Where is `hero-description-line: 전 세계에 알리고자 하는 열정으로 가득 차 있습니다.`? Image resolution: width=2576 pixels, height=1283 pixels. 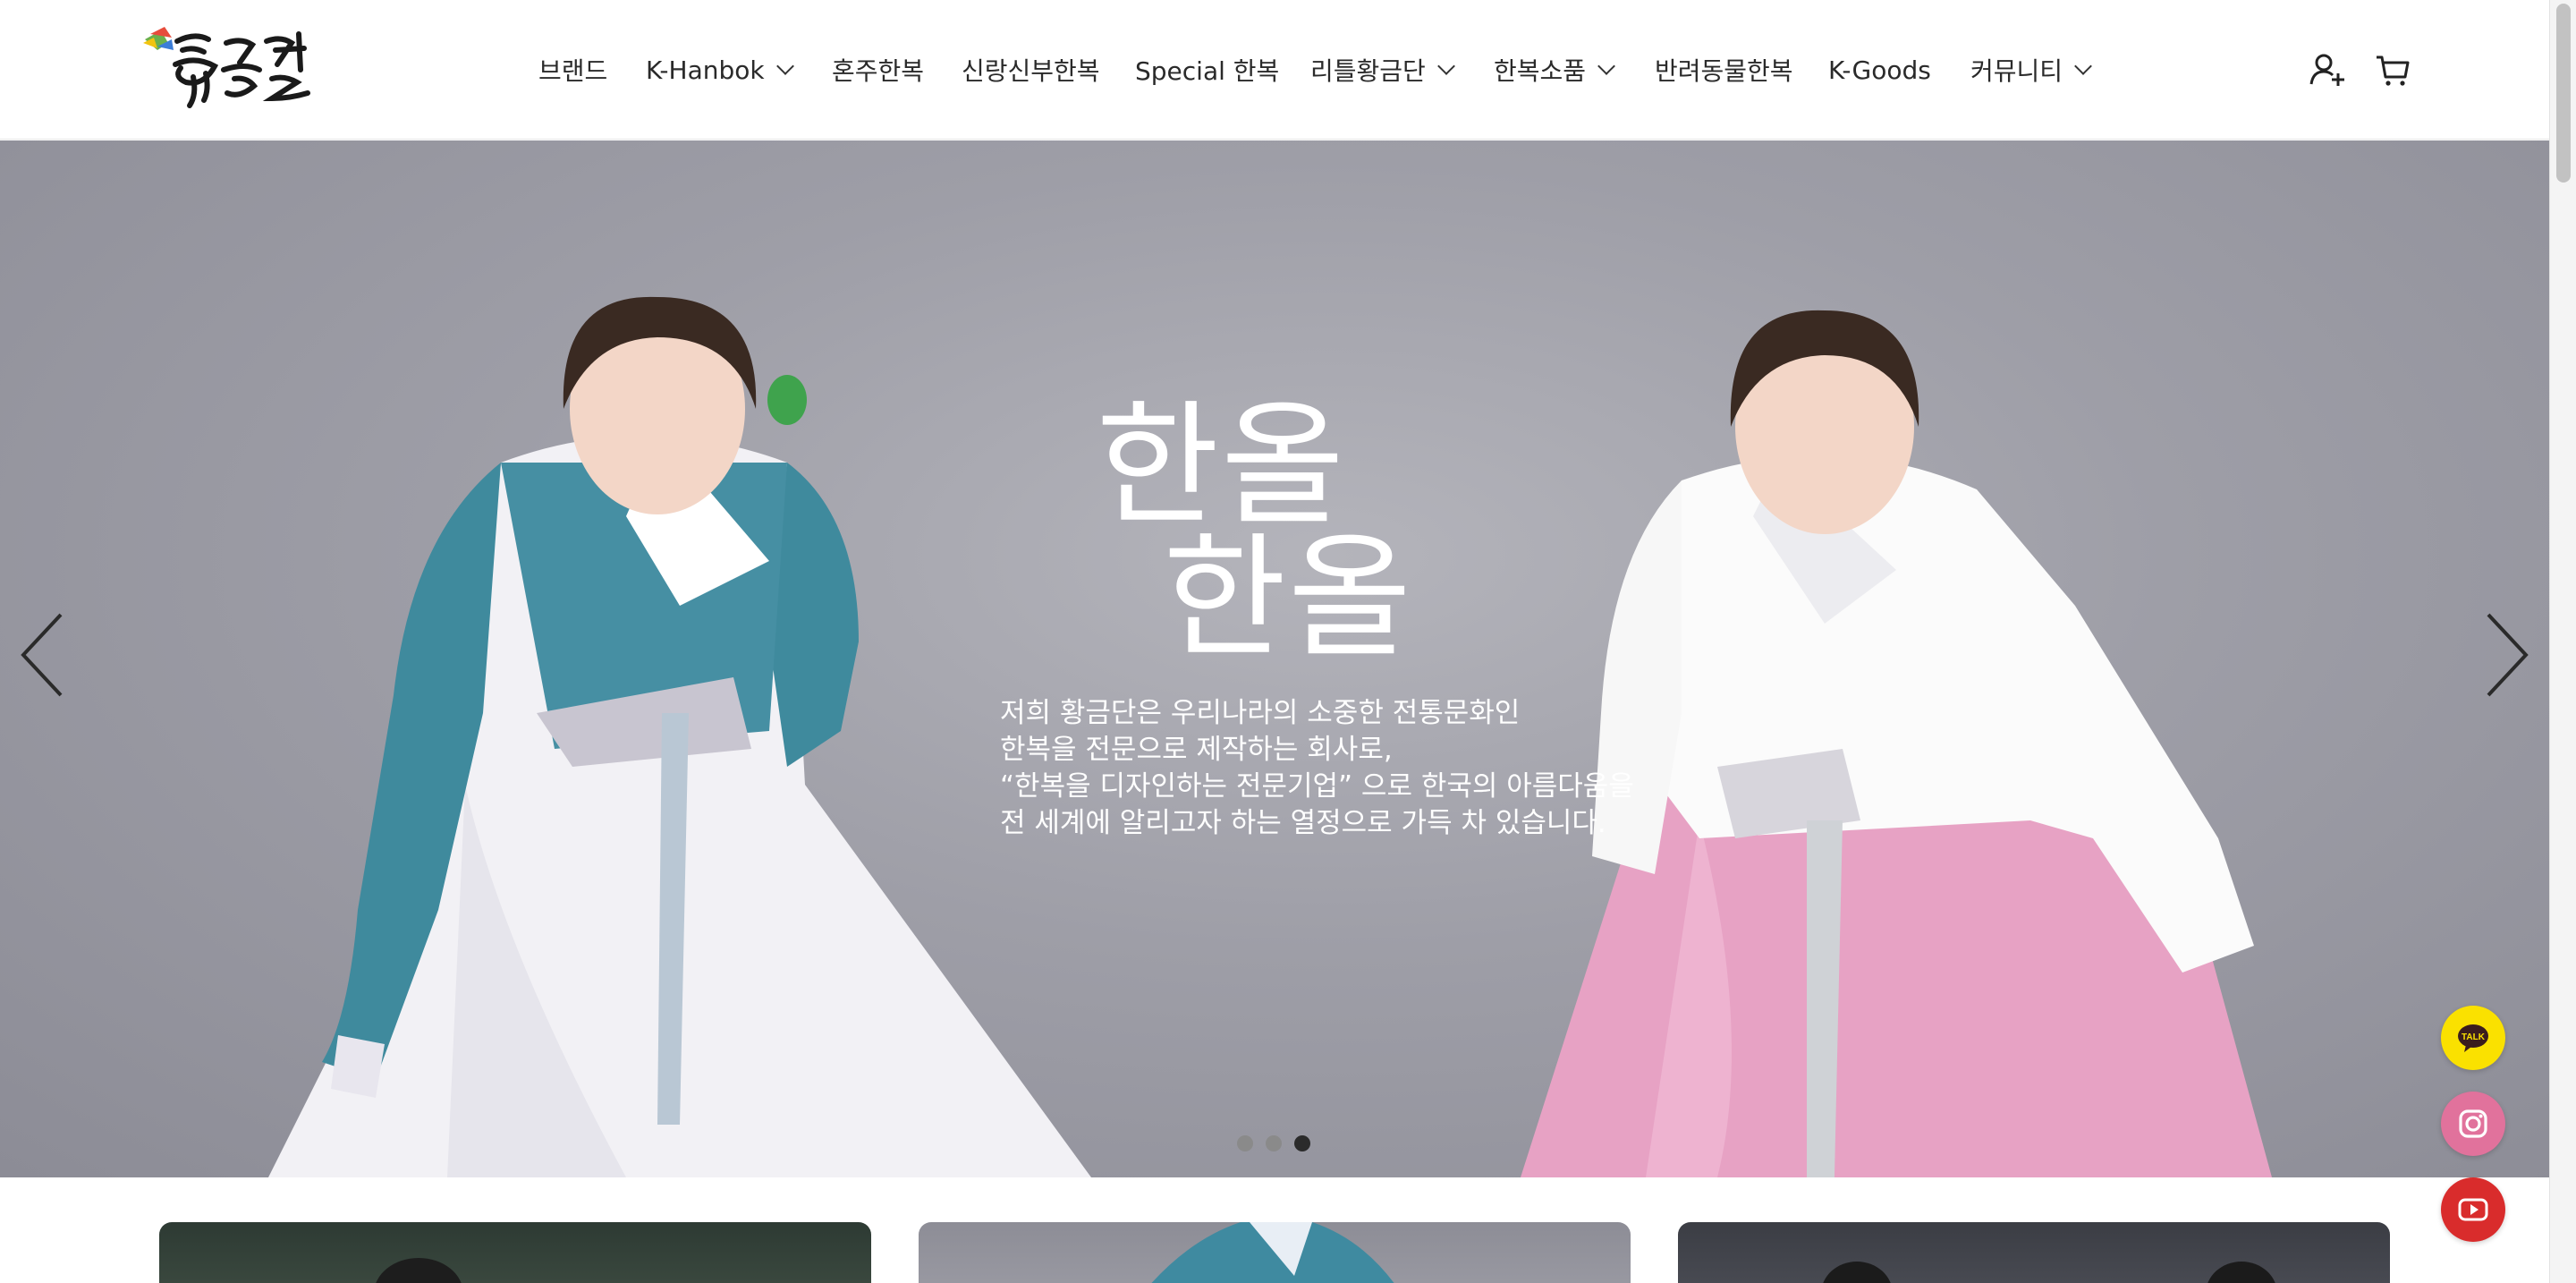
hero-description-line: 전 세계에 알리고자 하는 열정으로 가득 차 있습니다. is located at coordinates (1303, 823).